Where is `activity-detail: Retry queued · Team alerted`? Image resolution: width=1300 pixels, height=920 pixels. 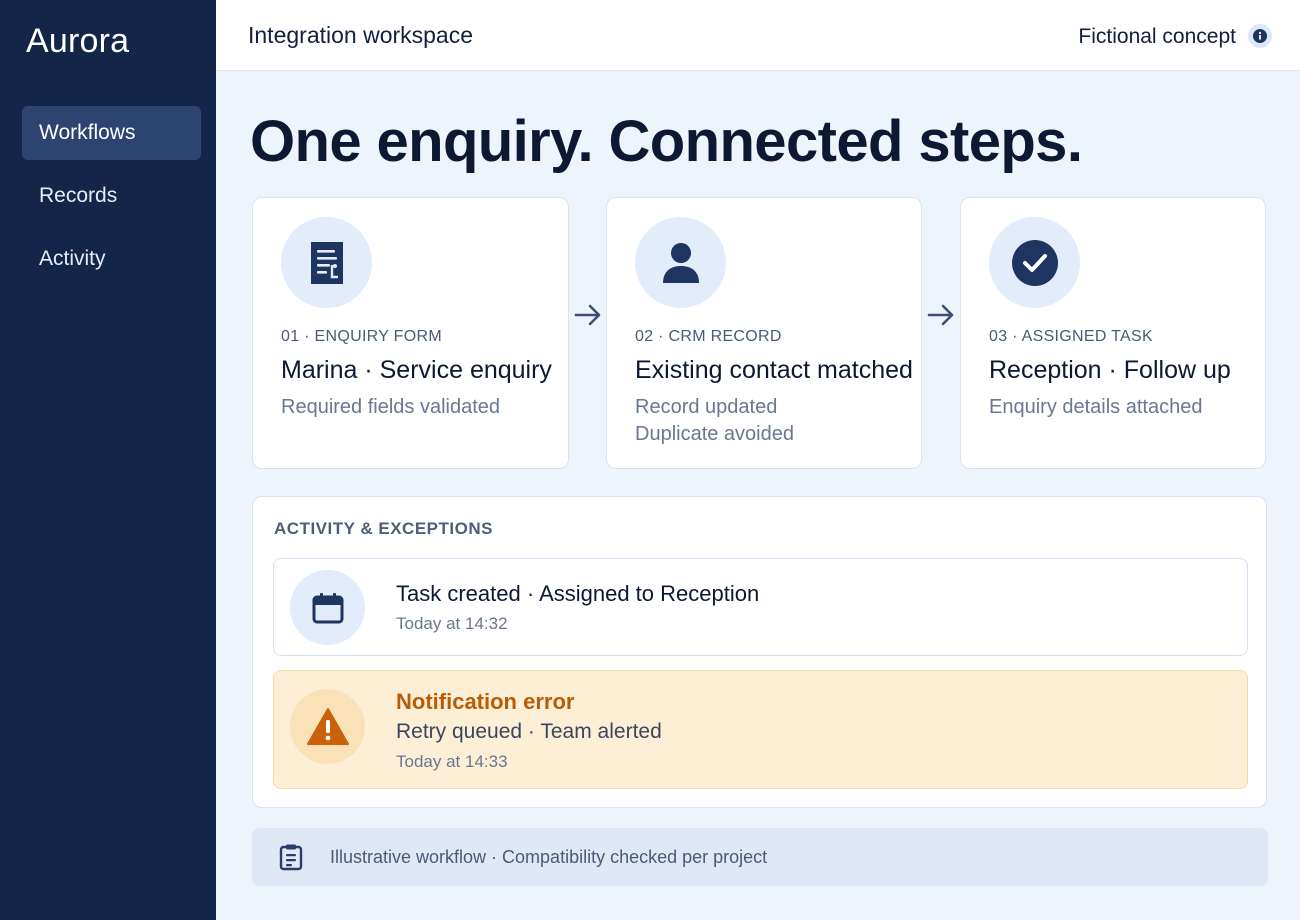 activity-detail: Retry queued · Team alerted is located at coordinates (529, 731).